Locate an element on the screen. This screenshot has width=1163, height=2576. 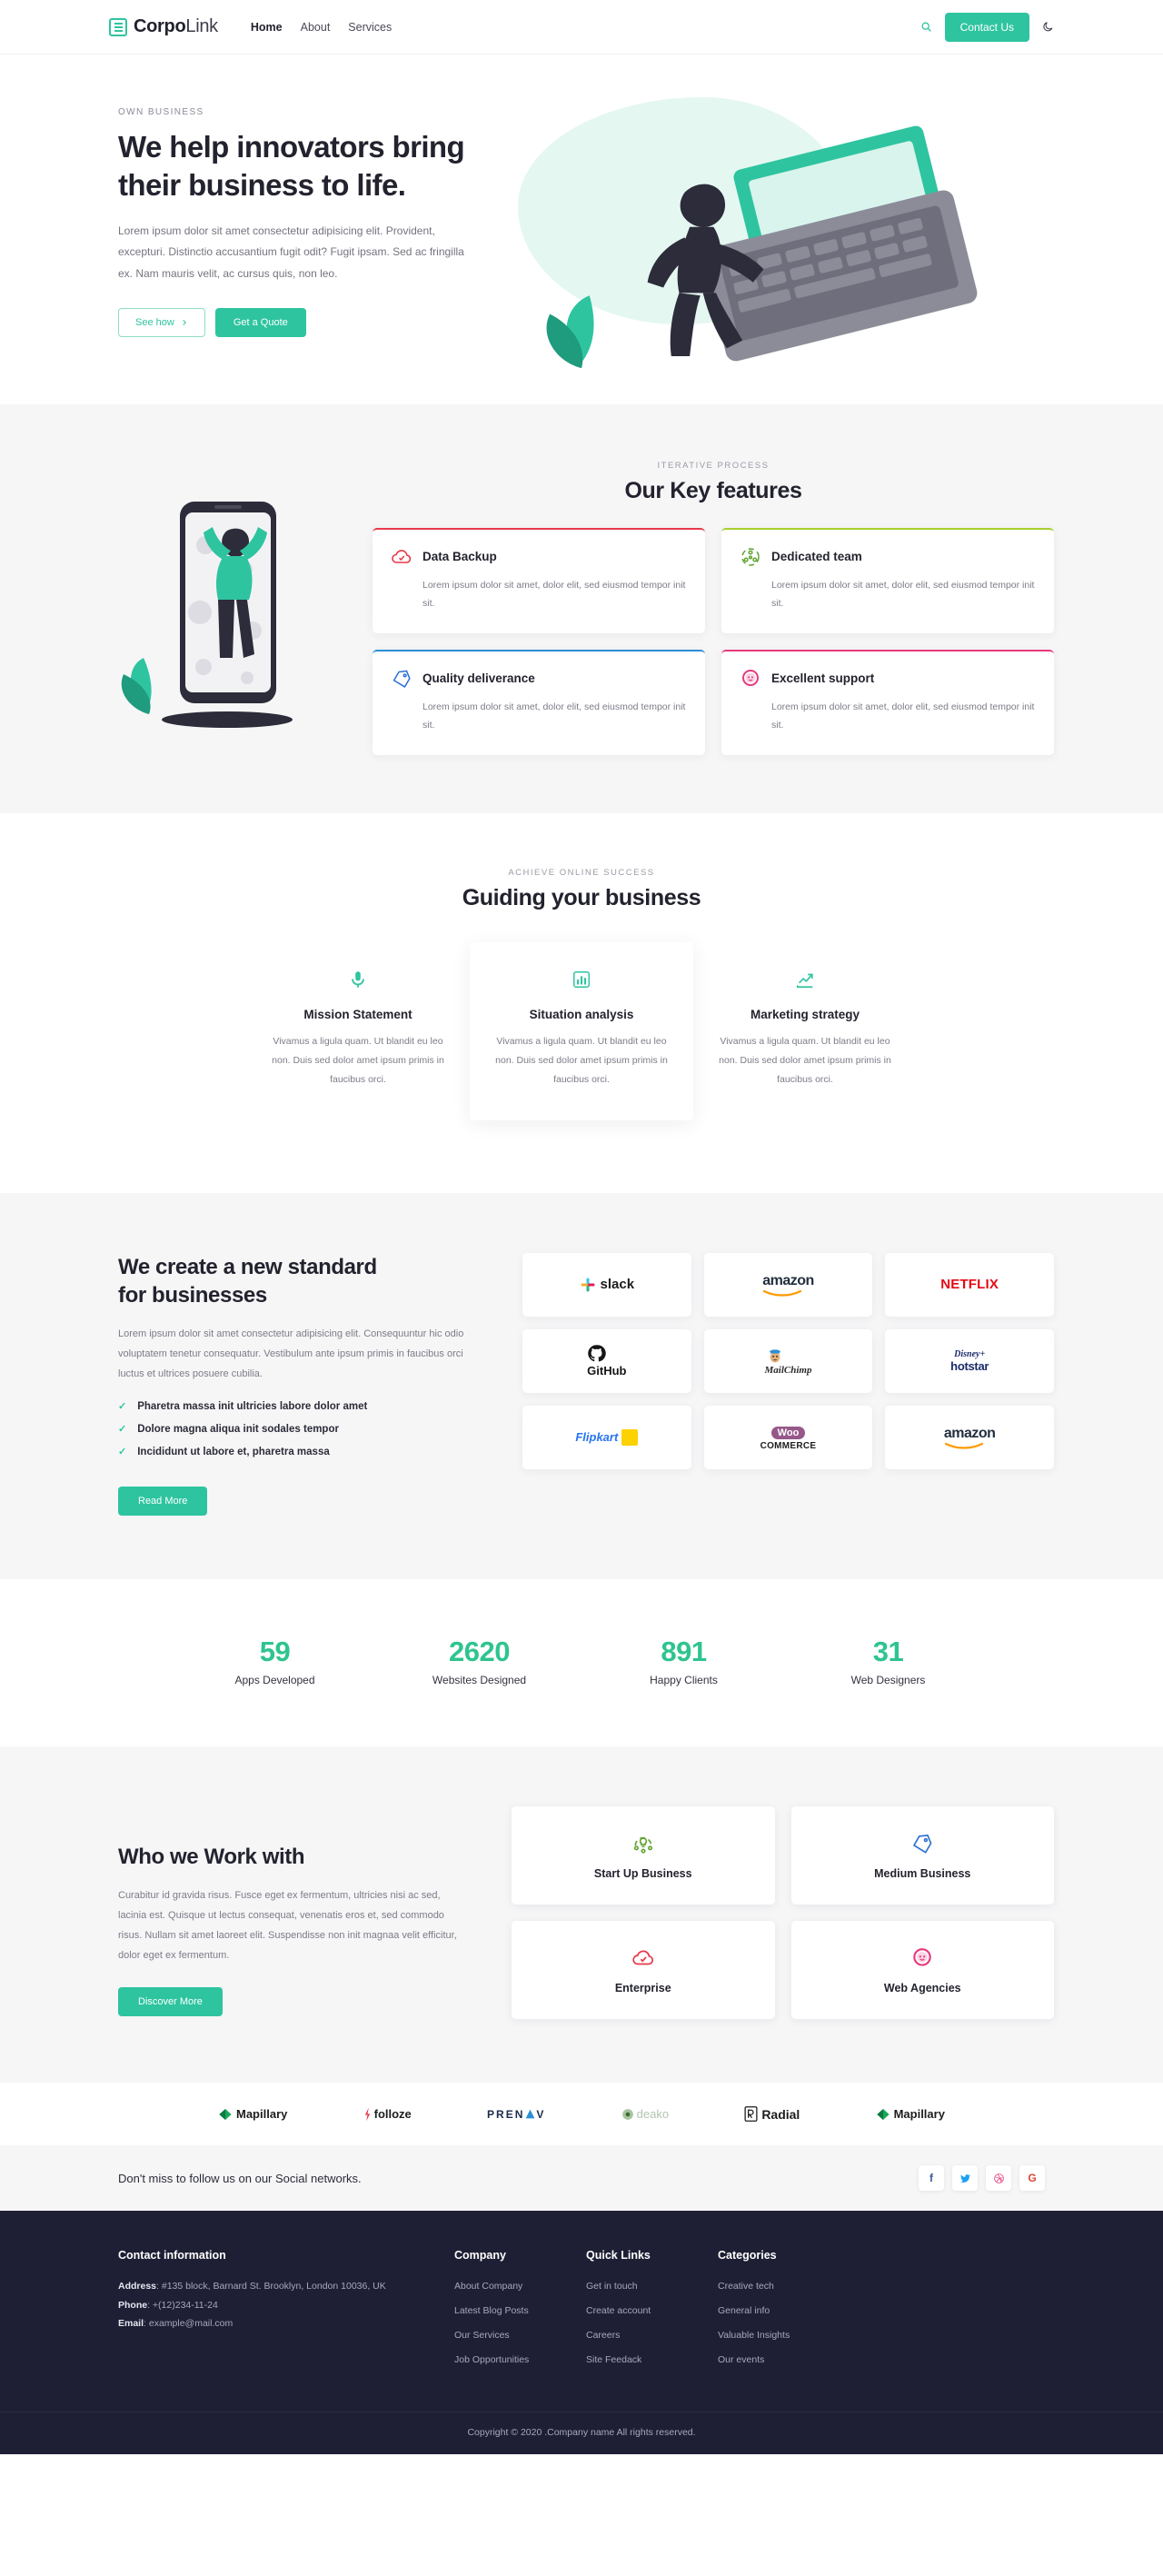
get-a-quote-button: Get a Quote is located at coordinates (260, 322).